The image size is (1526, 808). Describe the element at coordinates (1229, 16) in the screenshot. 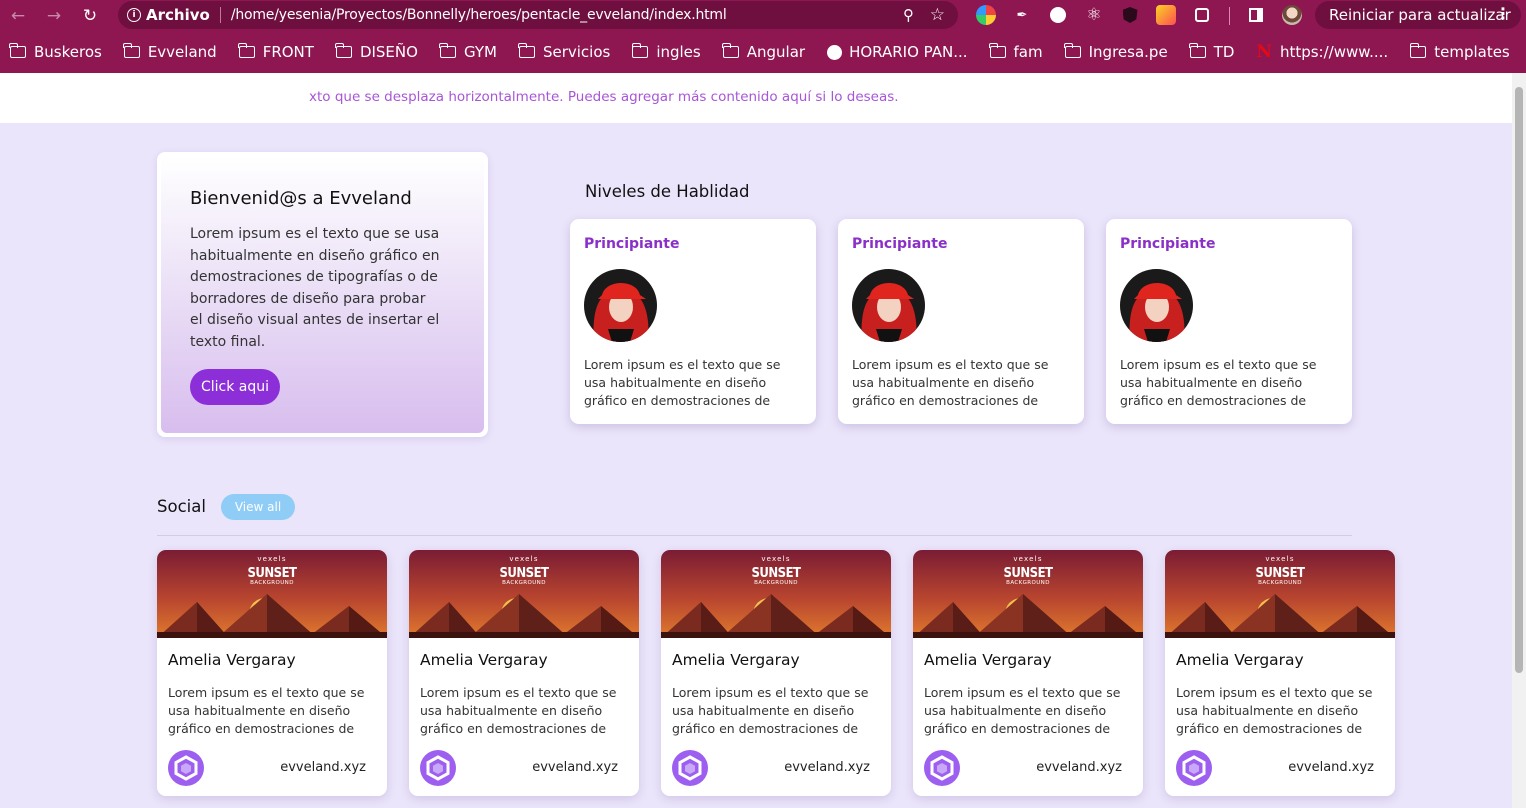

I see `toolbar-divider` at that location.